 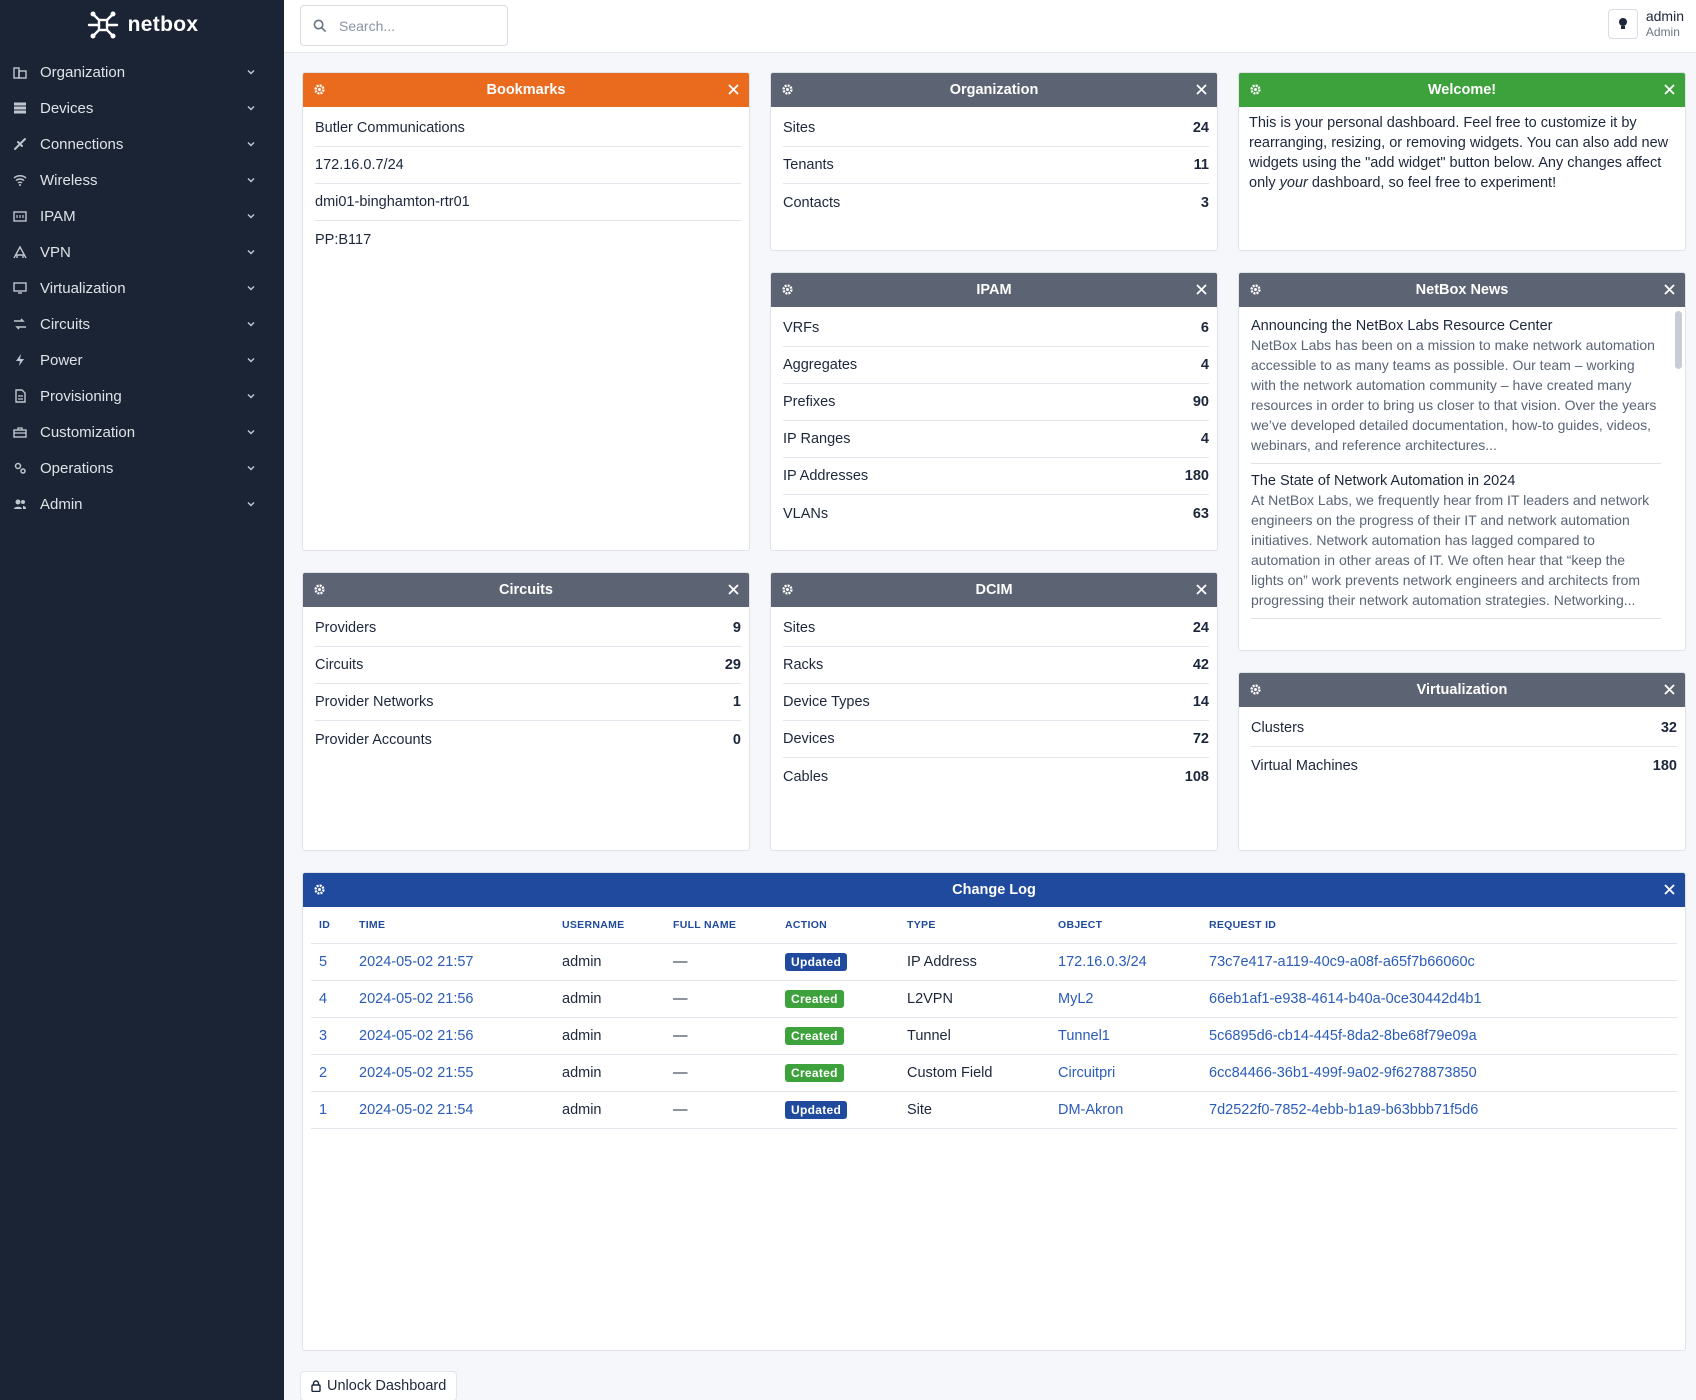 I want to click on stat-row: Tenants 11, so click(x=996, y=165).